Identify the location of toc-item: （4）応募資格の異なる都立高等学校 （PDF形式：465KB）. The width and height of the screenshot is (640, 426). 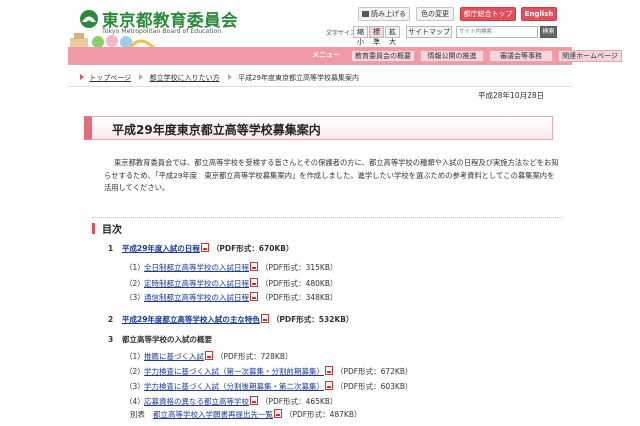
(231, 401).